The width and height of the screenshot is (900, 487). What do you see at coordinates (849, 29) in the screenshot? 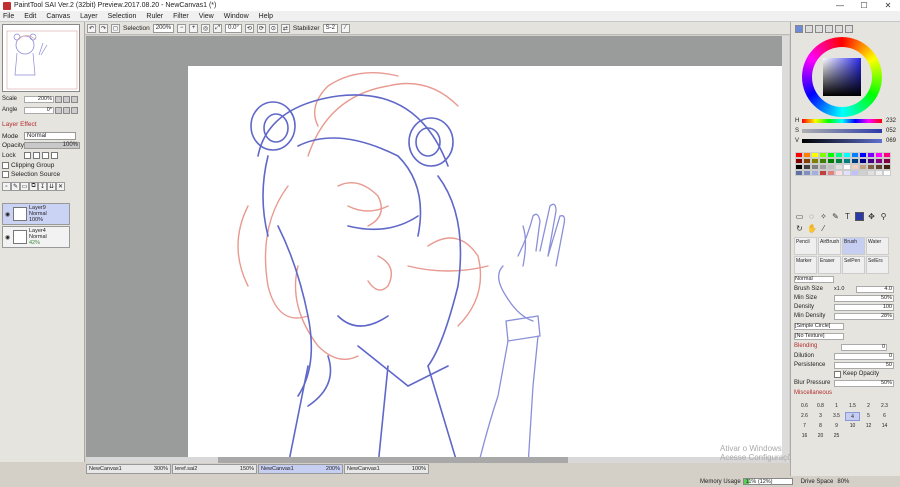
I see `swatch-mode-icon` at bounding box center [849, 29].